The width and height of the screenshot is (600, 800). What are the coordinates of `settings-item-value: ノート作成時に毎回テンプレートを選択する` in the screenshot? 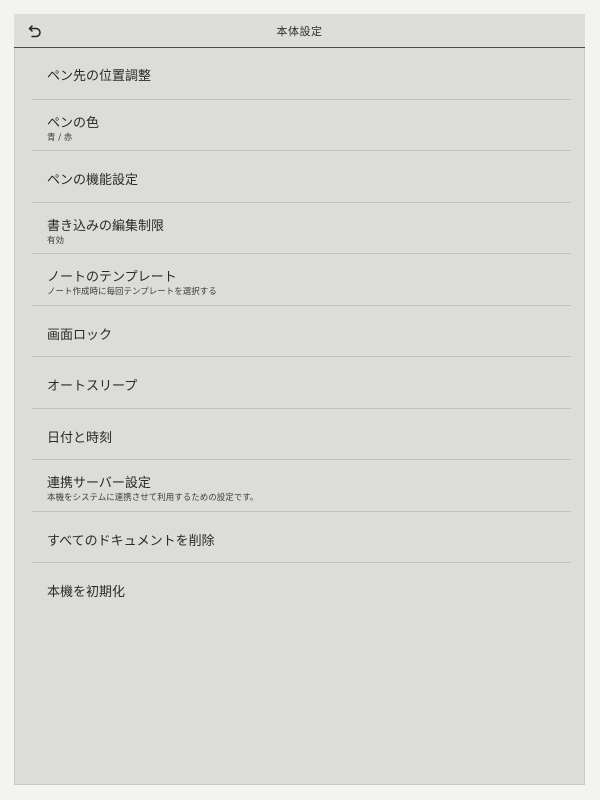 It's located at (132, 292).